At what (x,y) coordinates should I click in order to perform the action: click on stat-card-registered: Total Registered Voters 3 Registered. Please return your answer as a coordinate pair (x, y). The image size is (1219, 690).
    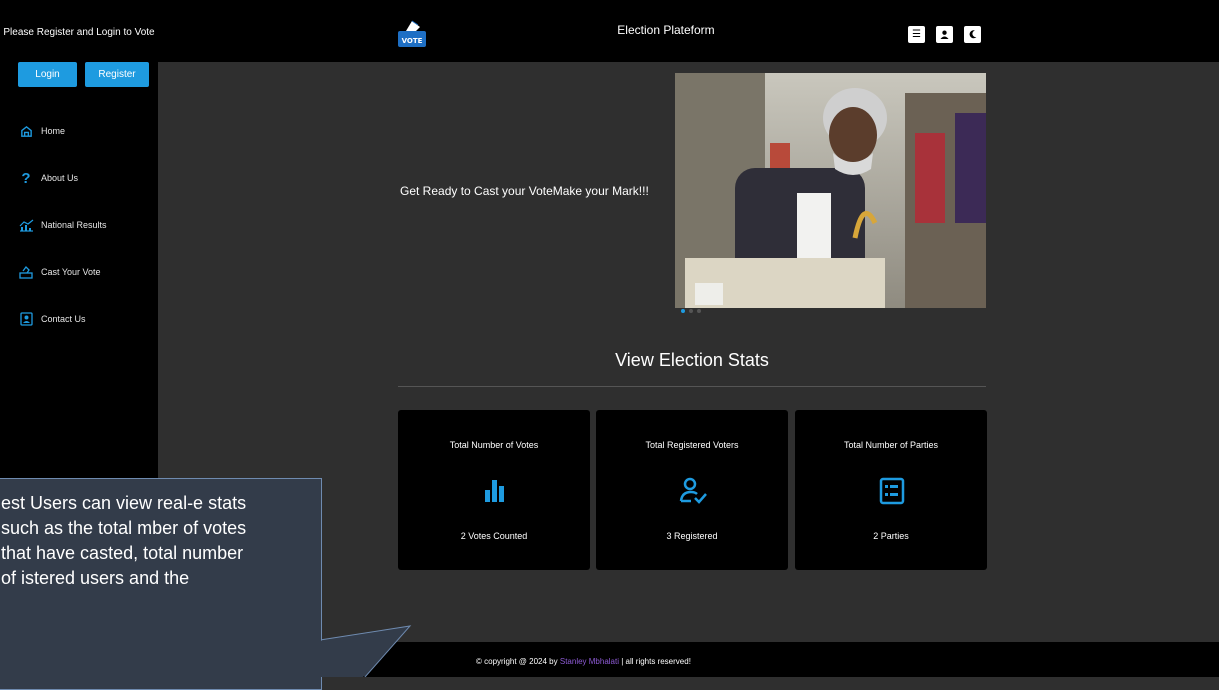
    Looking at the image, I should click on (692, 490).